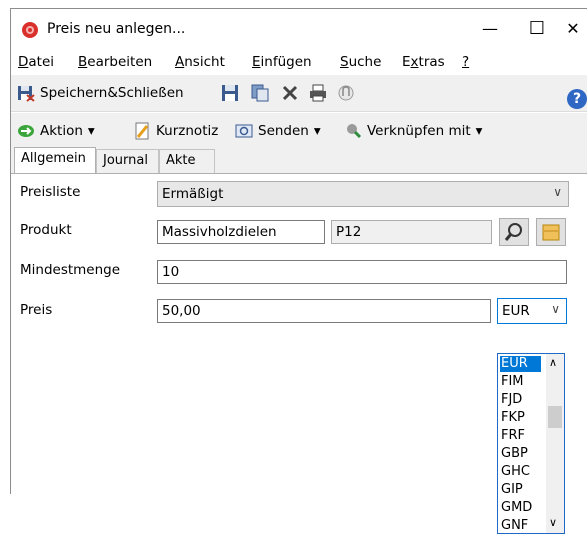 This screenshot has width=587, height=534. I want to click on menu-help-accel: ?, so click(466, 62).